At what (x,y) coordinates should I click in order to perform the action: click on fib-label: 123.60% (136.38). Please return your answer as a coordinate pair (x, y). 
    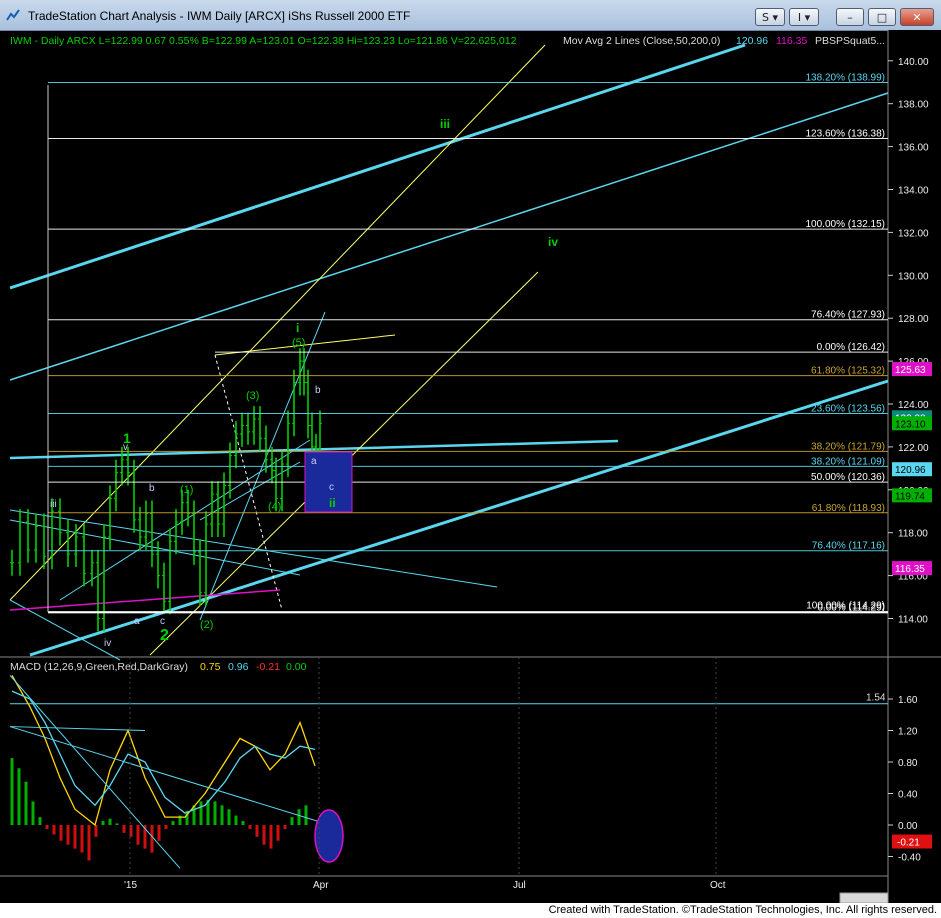
    Looking at the image, I should click on (845, 133).